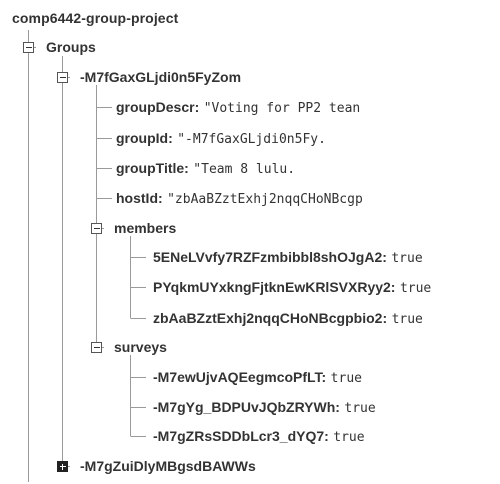 The height and width of the screenshot is (484, 500). I want to click on groups-collapse-toggle-icon, so click(28, 47).